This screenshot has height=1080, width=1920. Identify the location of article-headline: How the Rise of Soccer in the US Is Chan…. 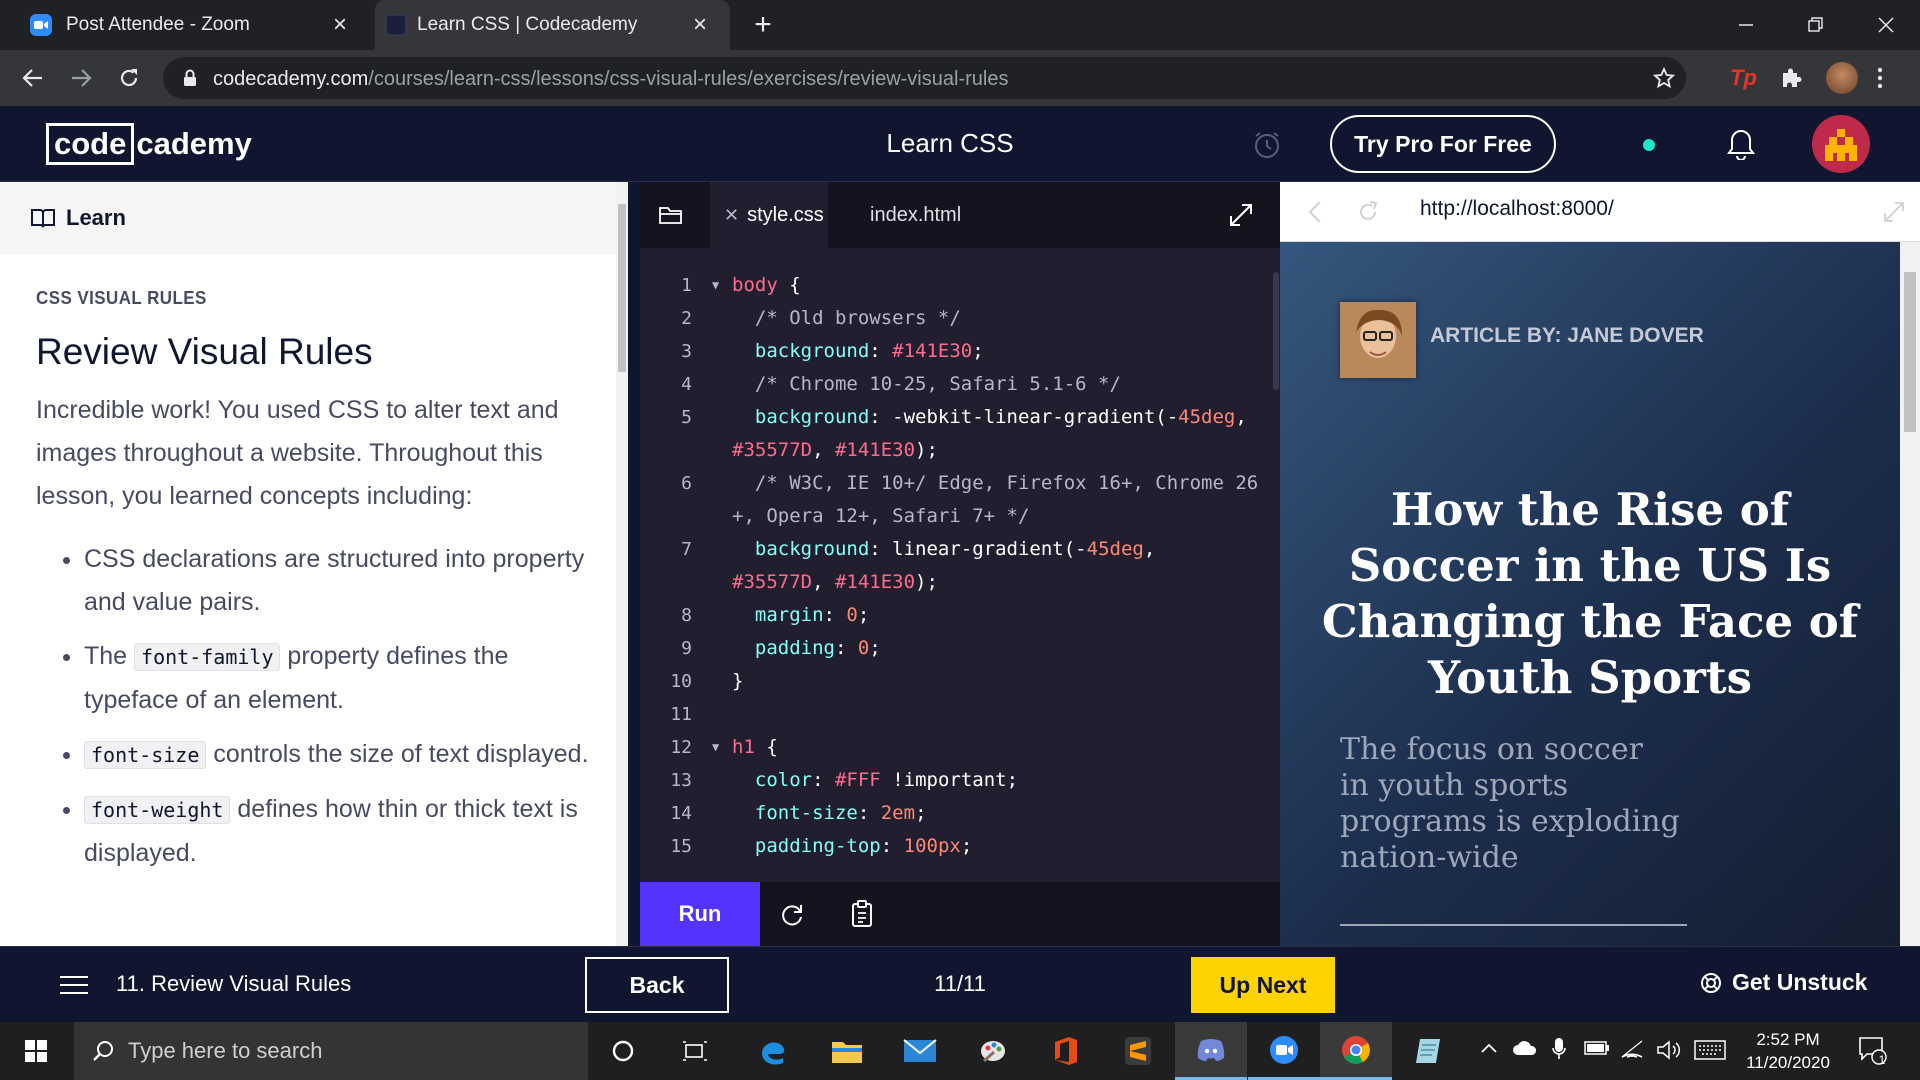
(1590, 593).